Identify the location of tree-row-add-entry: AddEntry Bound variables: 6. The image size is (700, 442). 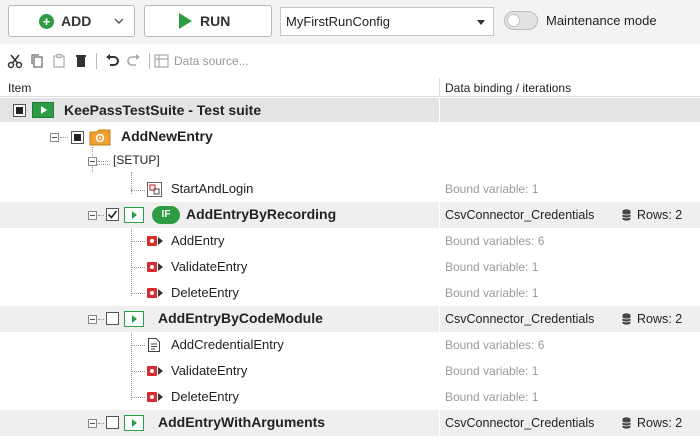
(350, 241).